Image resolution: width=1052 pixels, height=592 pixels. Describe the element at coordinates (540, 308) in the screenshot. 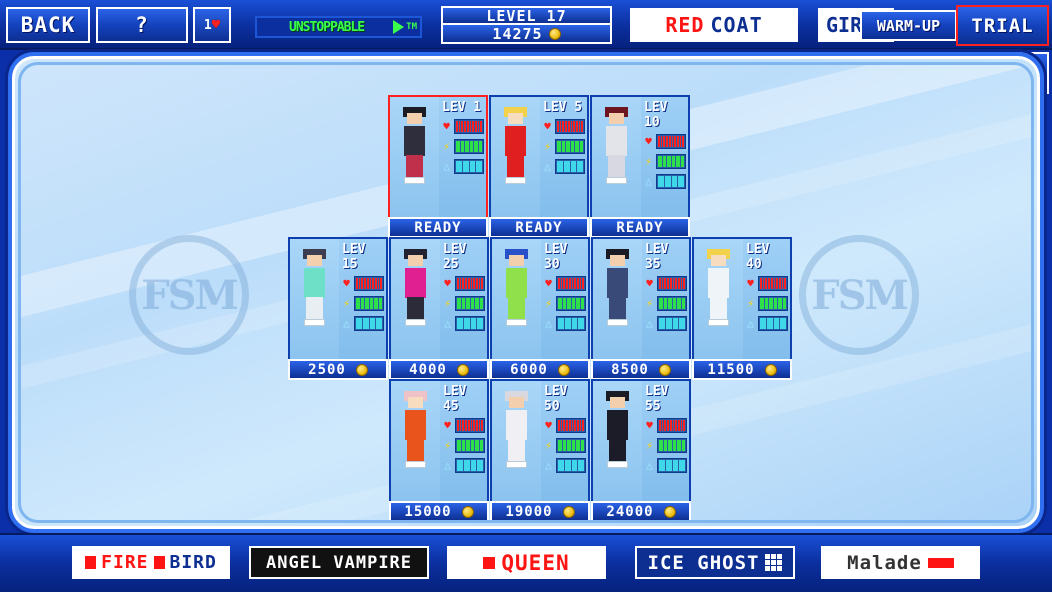

I see `character-card: LEV 30 ♥ ⚡ △ 6000` at that location.